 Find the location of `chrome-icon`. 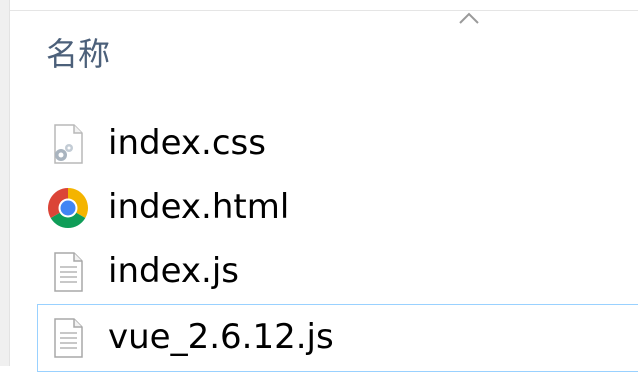

chrome-icon is located at coordinates (68, 208).